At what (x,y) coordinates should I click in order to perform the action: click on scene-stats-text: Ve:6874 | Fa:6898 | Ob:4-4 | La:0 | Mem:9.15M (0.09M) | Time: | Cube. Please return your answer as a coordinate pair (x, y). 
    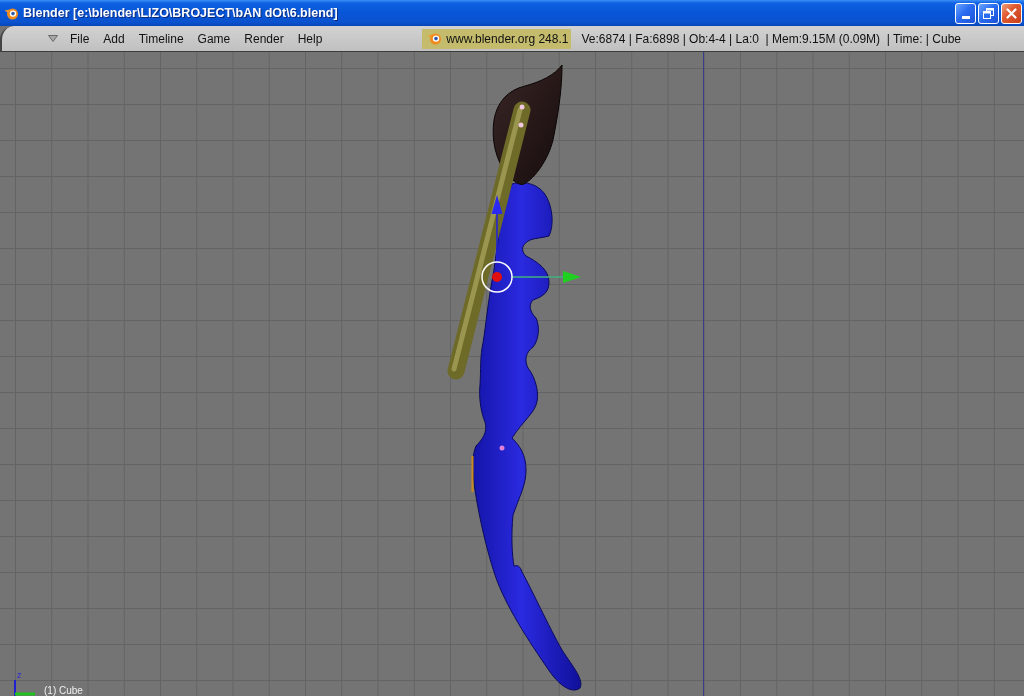
    Looking at the image, I should click on (771, 38).